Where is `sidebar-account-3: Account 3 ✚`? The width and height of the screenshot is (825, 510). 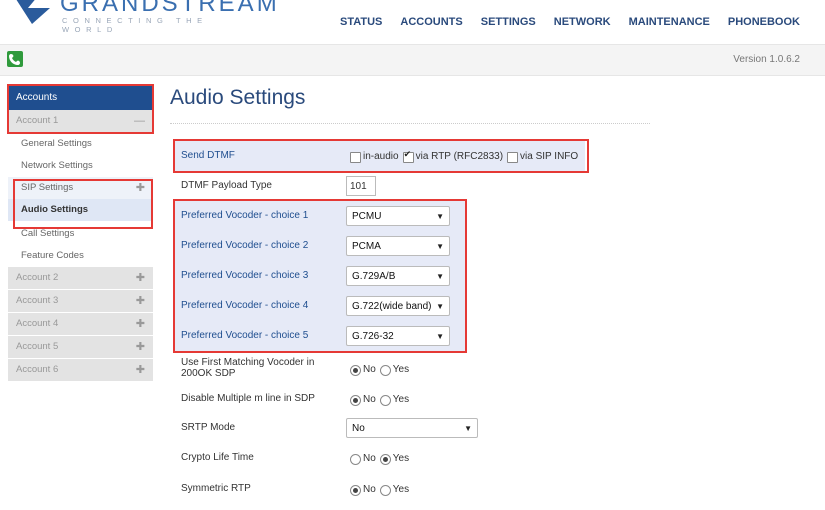
sidebar-account-3: Account 3 ✚ is located at coordinates (80, 301).